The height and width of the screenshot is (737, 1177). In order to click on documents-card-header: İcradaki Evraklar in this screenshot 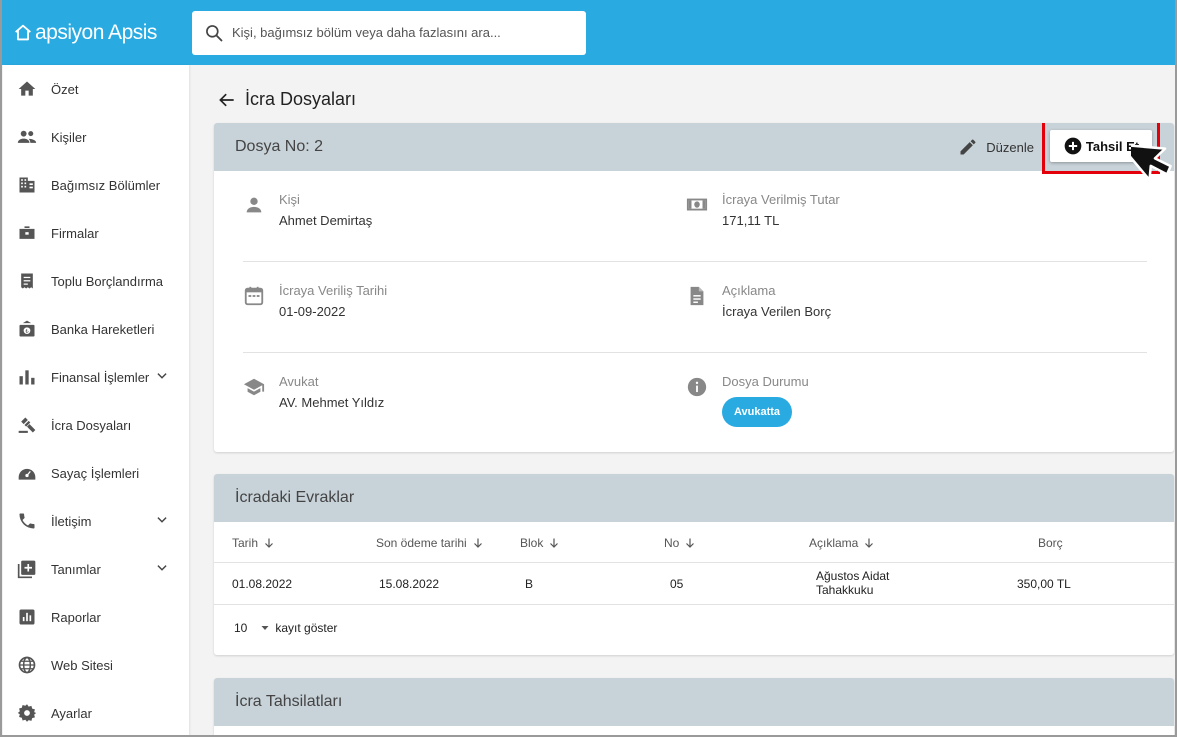, I will do `click(694, 498)`.